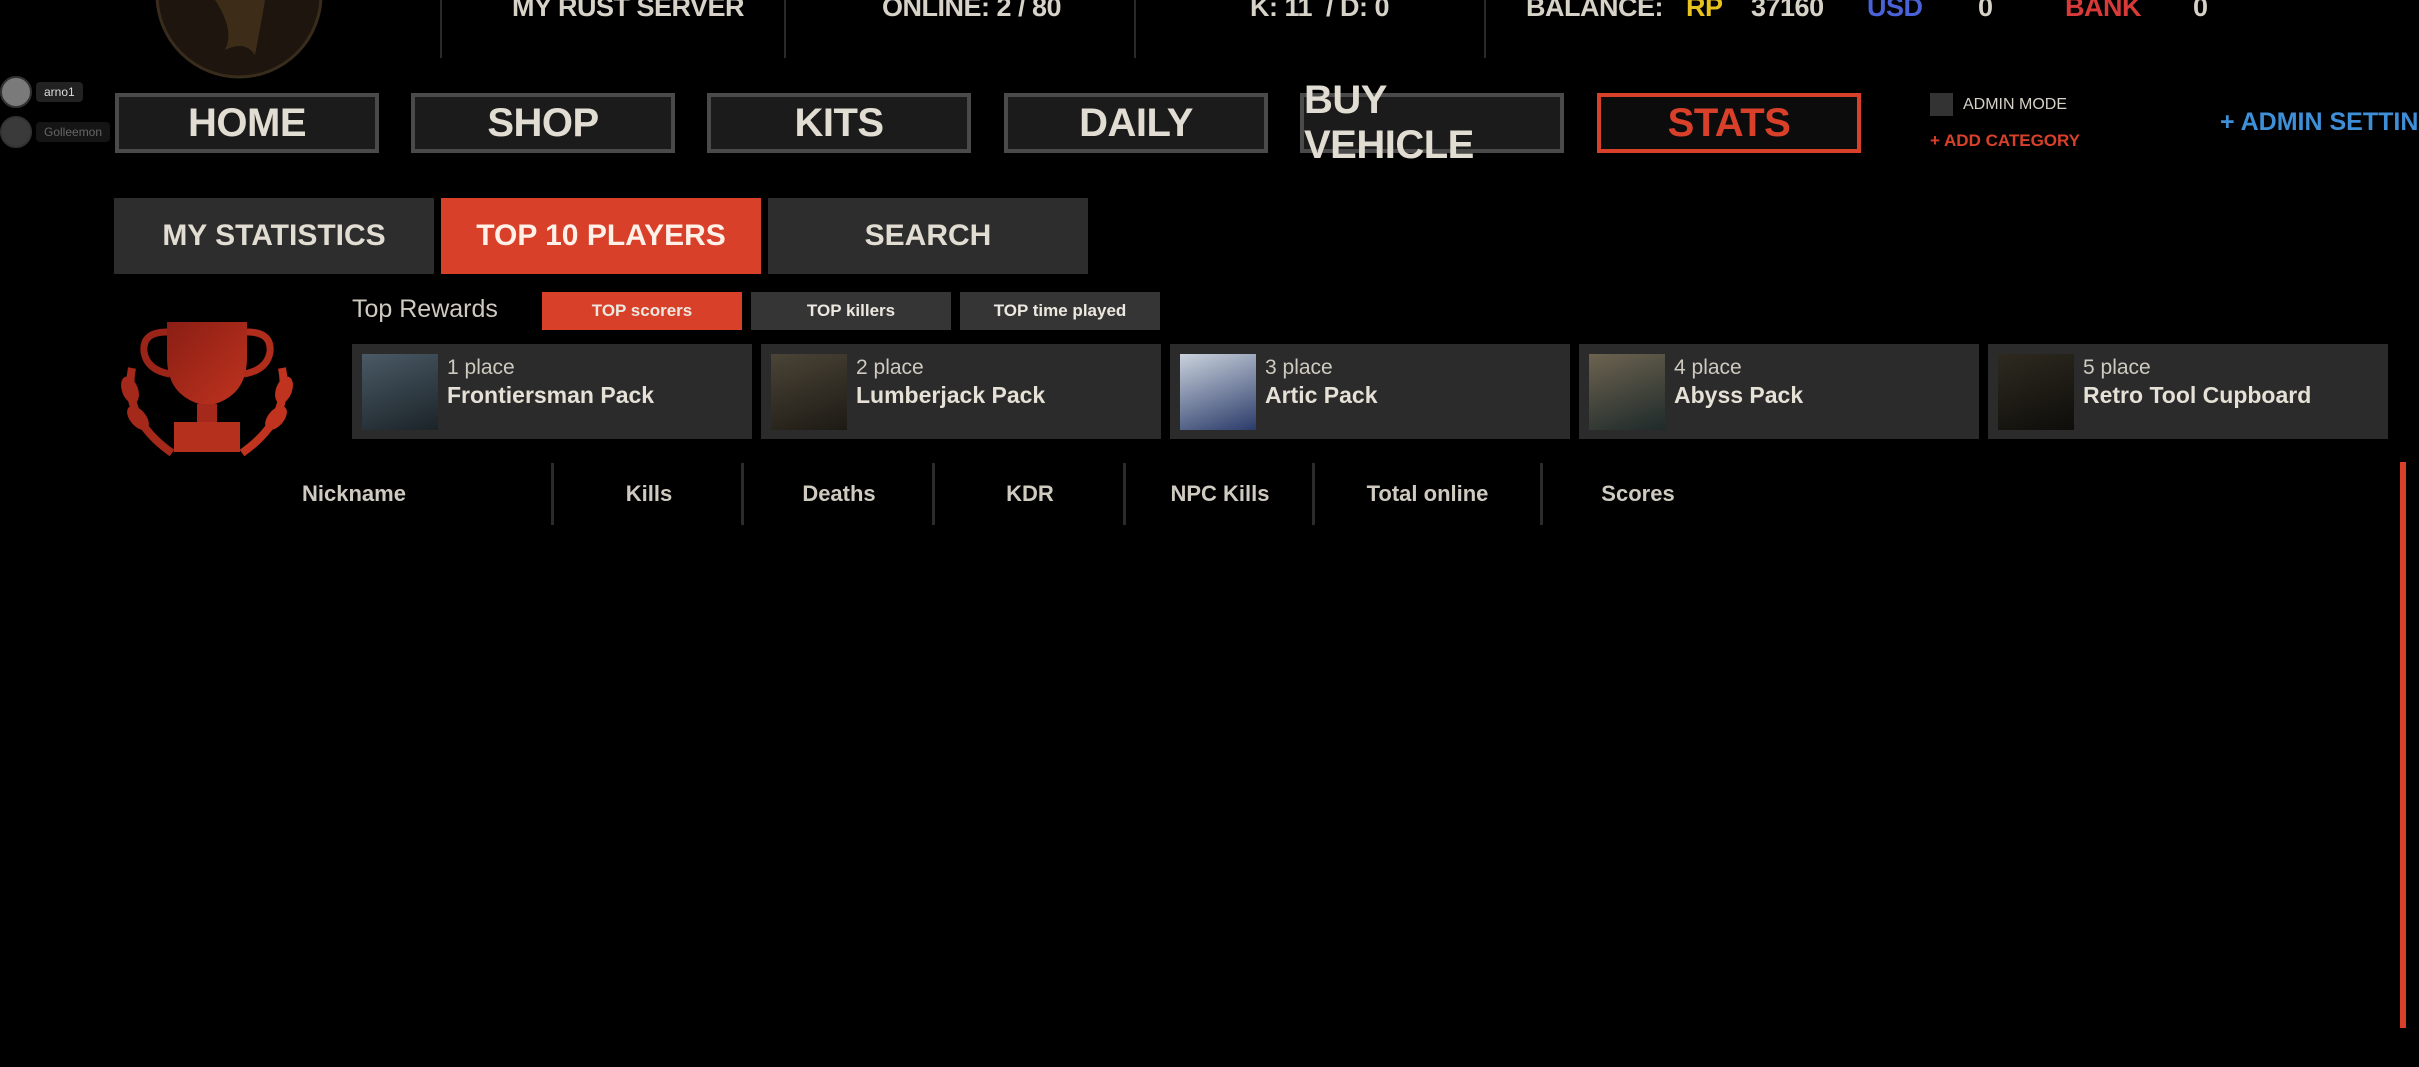 The image size is (2419, 1067). Describe the element at coordinates (2015, 104) in the screenshot. I see `admin-mode-label: ADMIN MODE` at that location.